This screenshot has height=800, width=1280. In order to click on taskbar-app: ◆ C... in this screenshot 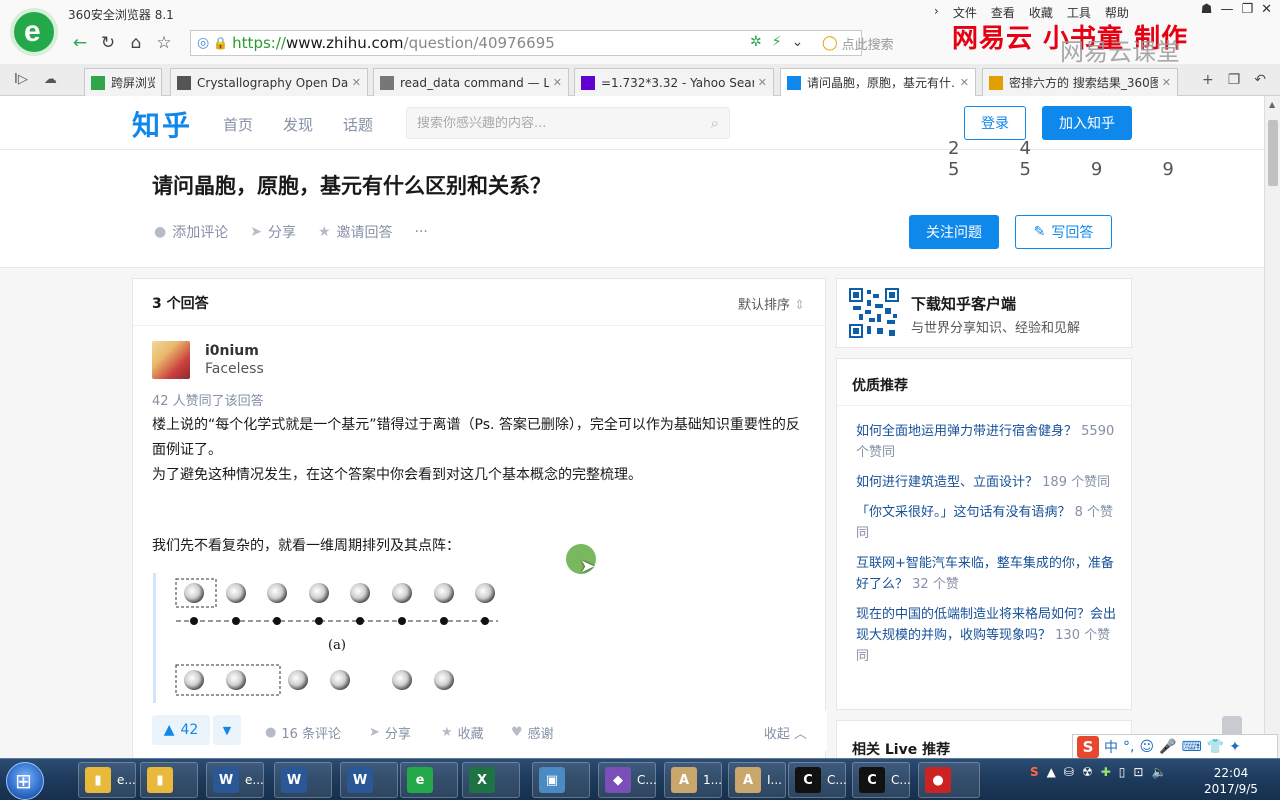, I will do `click(627, 780)`.